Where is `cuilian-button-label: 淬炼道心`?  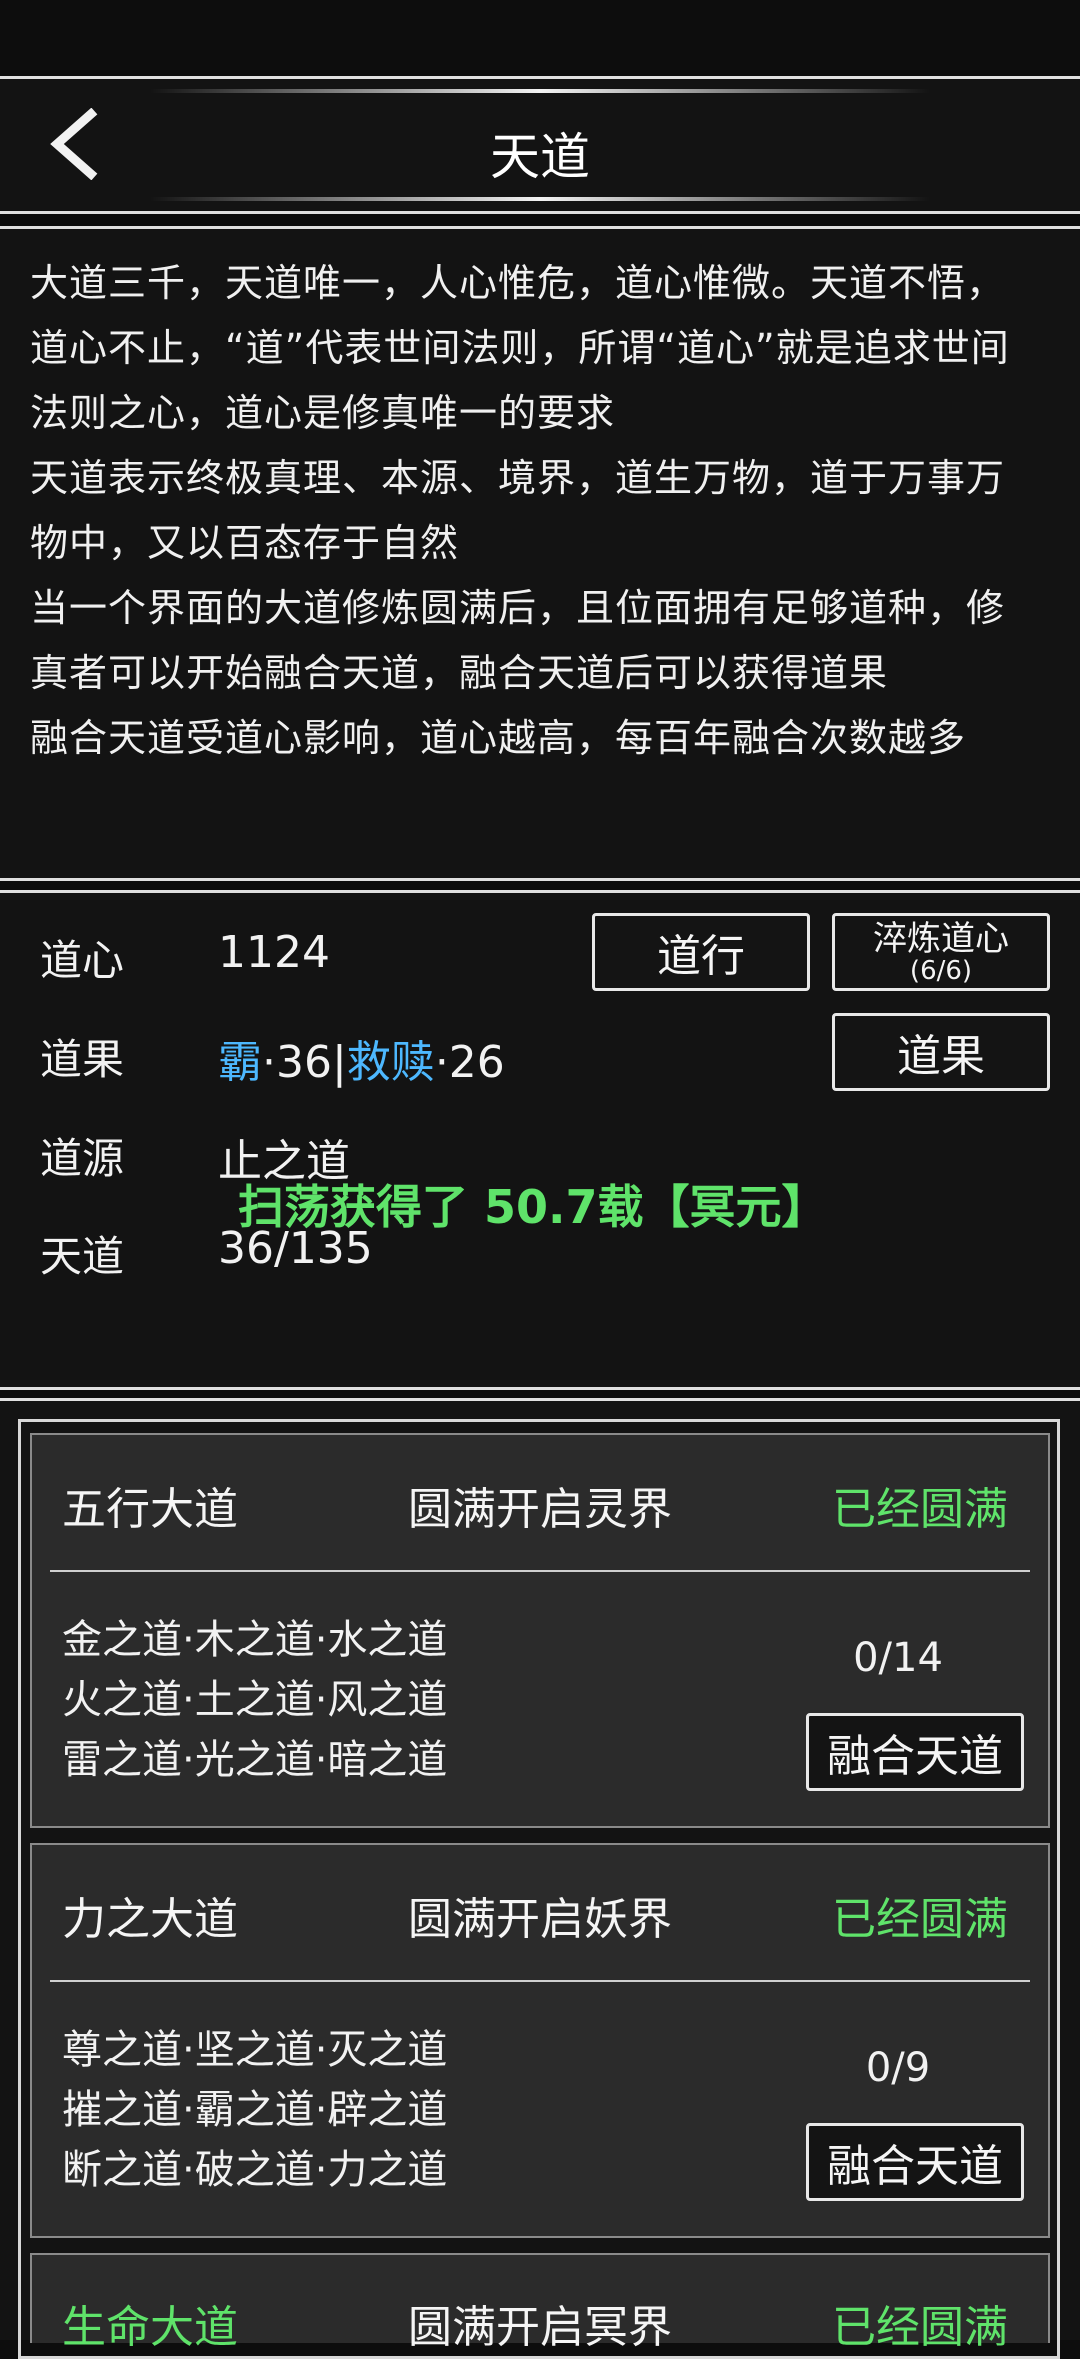 cuilian-button-label: 淬炼道心 is located at coordinates (941, 939).